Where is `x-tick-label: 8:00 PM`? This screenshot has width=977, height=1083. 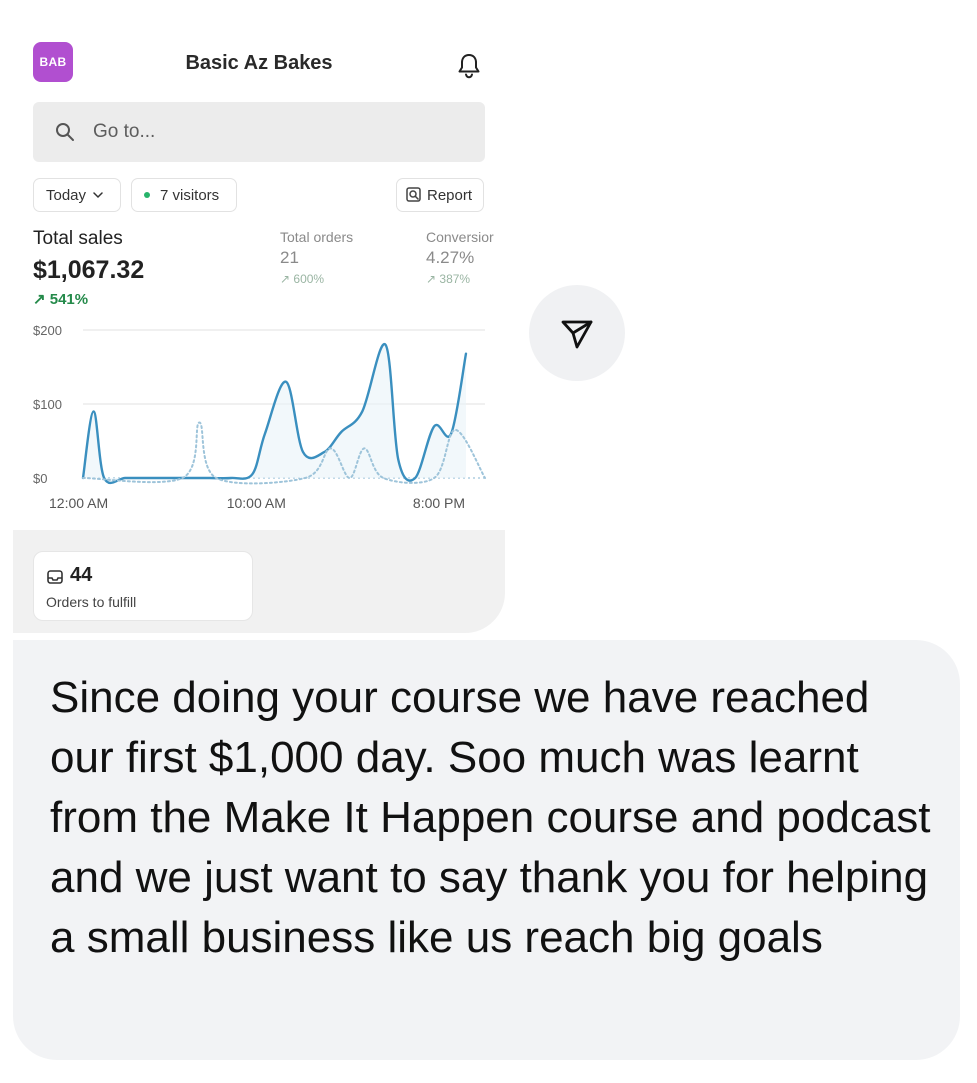
x-tick-label: 8:00 PM is located at coordinates (439, 503).